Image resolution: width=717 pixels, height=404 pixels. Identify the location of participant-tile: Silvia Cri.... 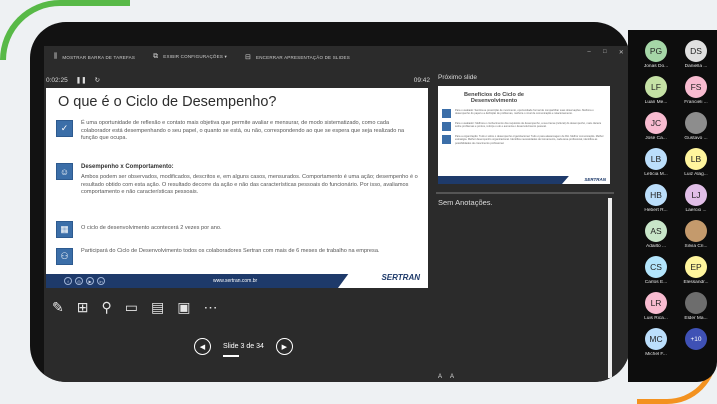
(696, 240).